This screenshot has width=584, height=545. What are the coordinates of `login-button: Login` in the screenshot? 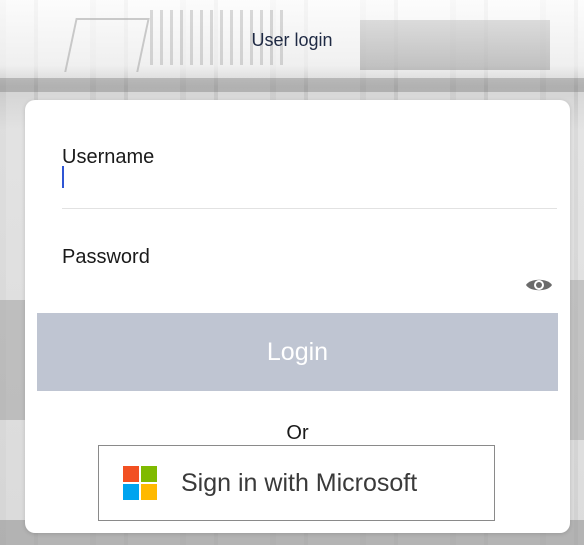 It's located at (297, 352).